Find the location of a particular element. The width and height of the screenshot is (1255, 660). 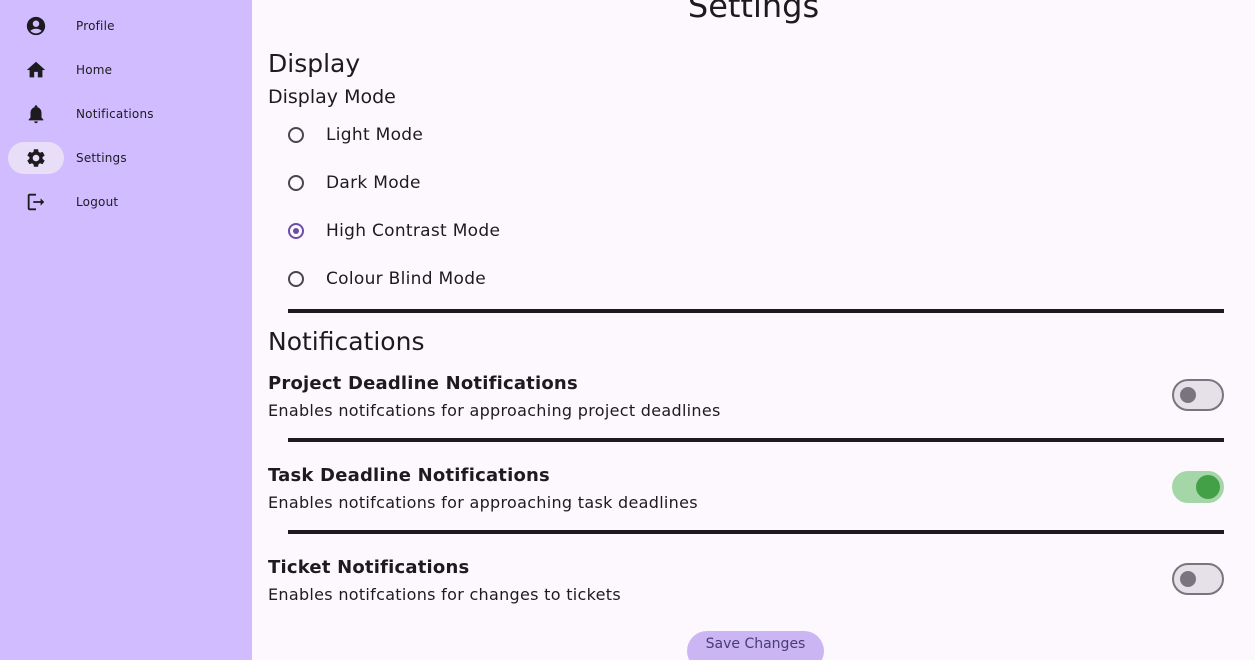

radio-button-selected is located at coordinates (296, 231).